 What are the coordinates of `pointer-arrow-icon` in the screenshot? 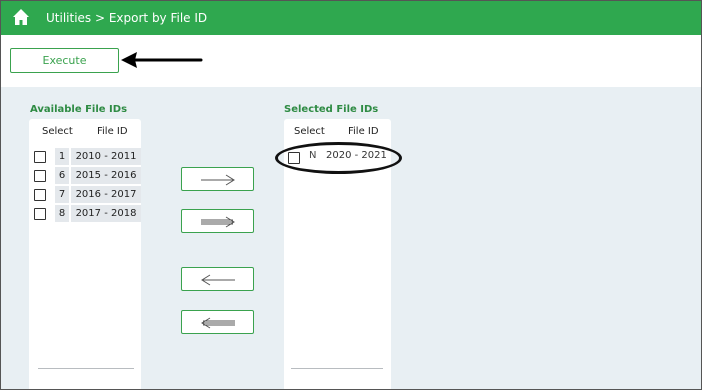 It's located at (161, 62).